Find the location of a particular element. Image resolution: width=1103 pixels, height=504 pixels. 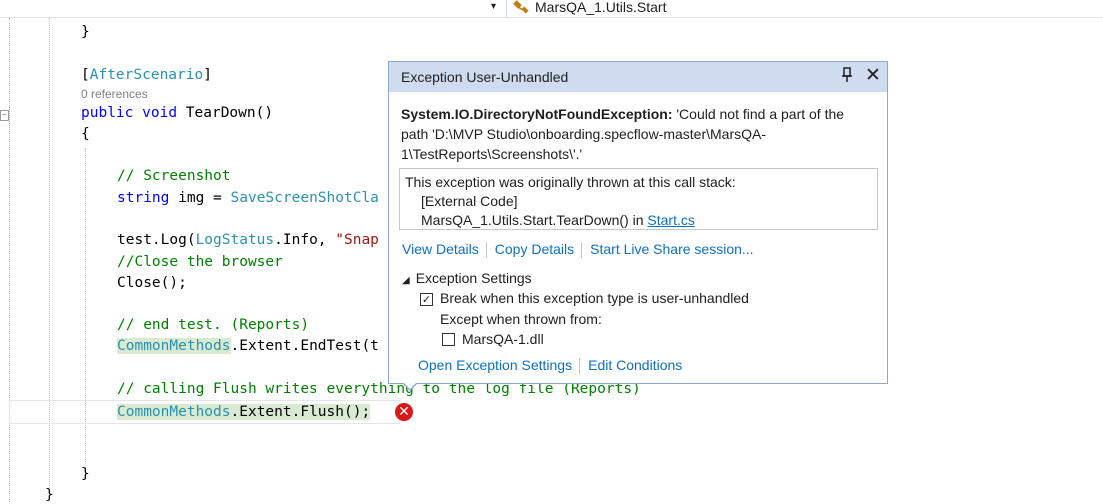

dll-label: MarsQA-1.dll is located at coordinates (503, 339).